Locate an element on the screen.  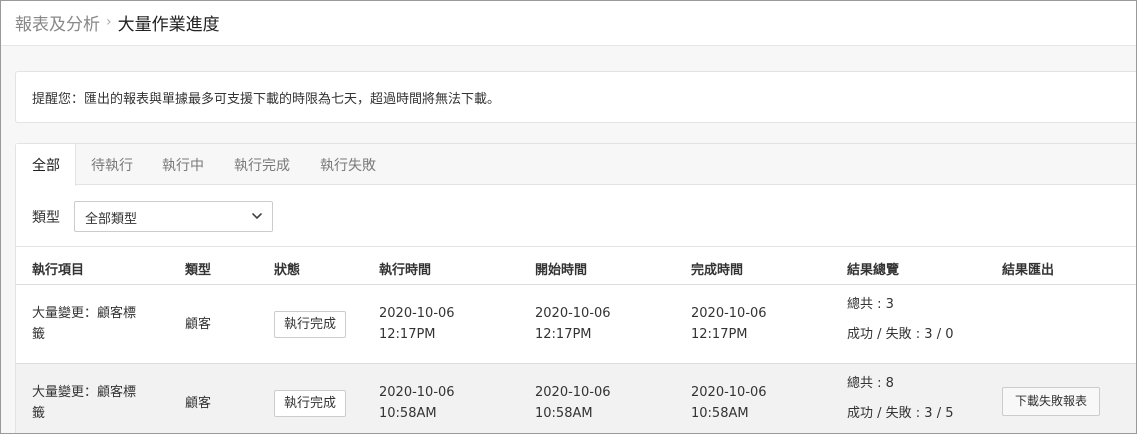
type-filter-value: 全部類型 is located at coordinates (111, 219).